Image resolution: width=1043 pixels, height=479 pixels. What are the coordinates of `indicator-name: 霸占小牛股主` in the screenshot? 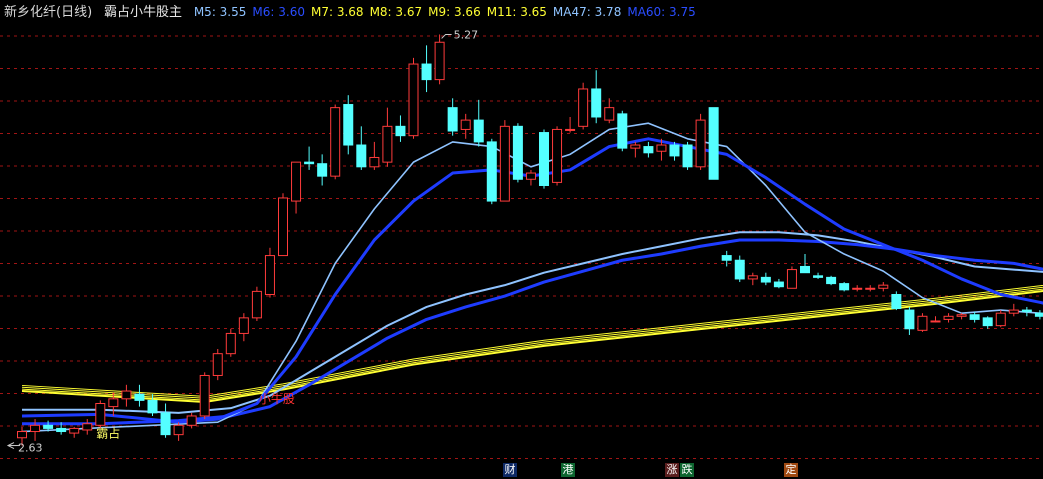 It's located at (143, 12).